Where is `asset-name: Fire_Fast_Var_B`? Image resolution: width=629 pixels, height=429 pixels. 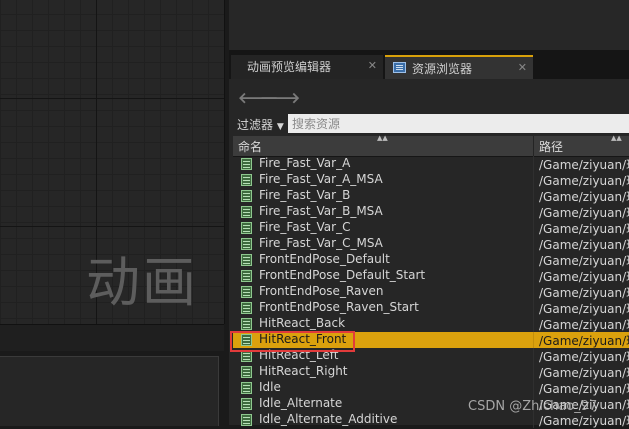 asset-name: Fire_Fast_Var_B is located at coordinates (305, 195).